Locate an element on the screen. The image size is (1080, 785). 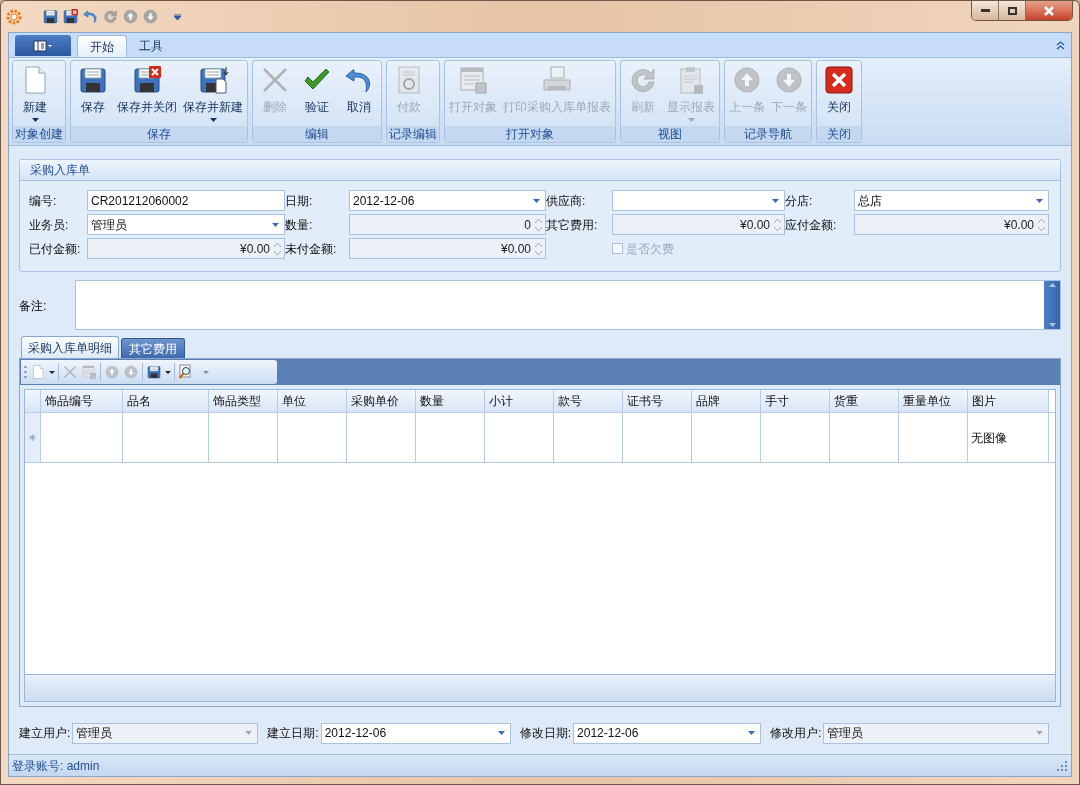
scroll-up-icon is located at coordinates (1052, 285).